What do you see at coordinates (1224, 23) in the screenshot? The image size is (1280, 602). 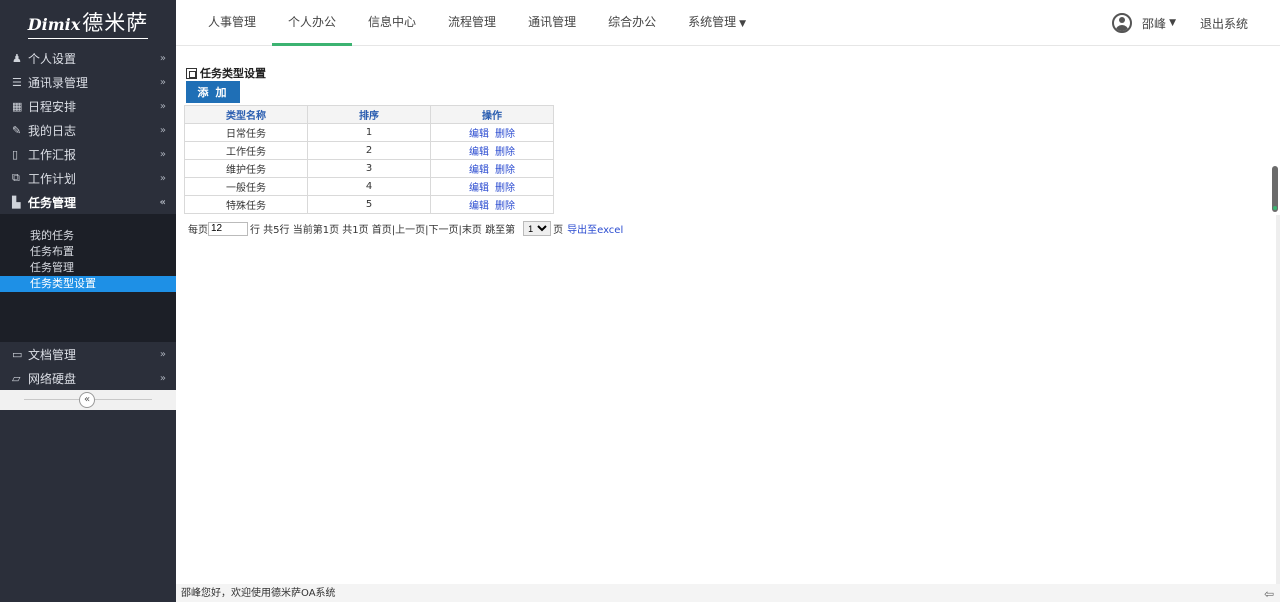 I see `logout-link: 退出系统` at bounding box center [1224, 23].